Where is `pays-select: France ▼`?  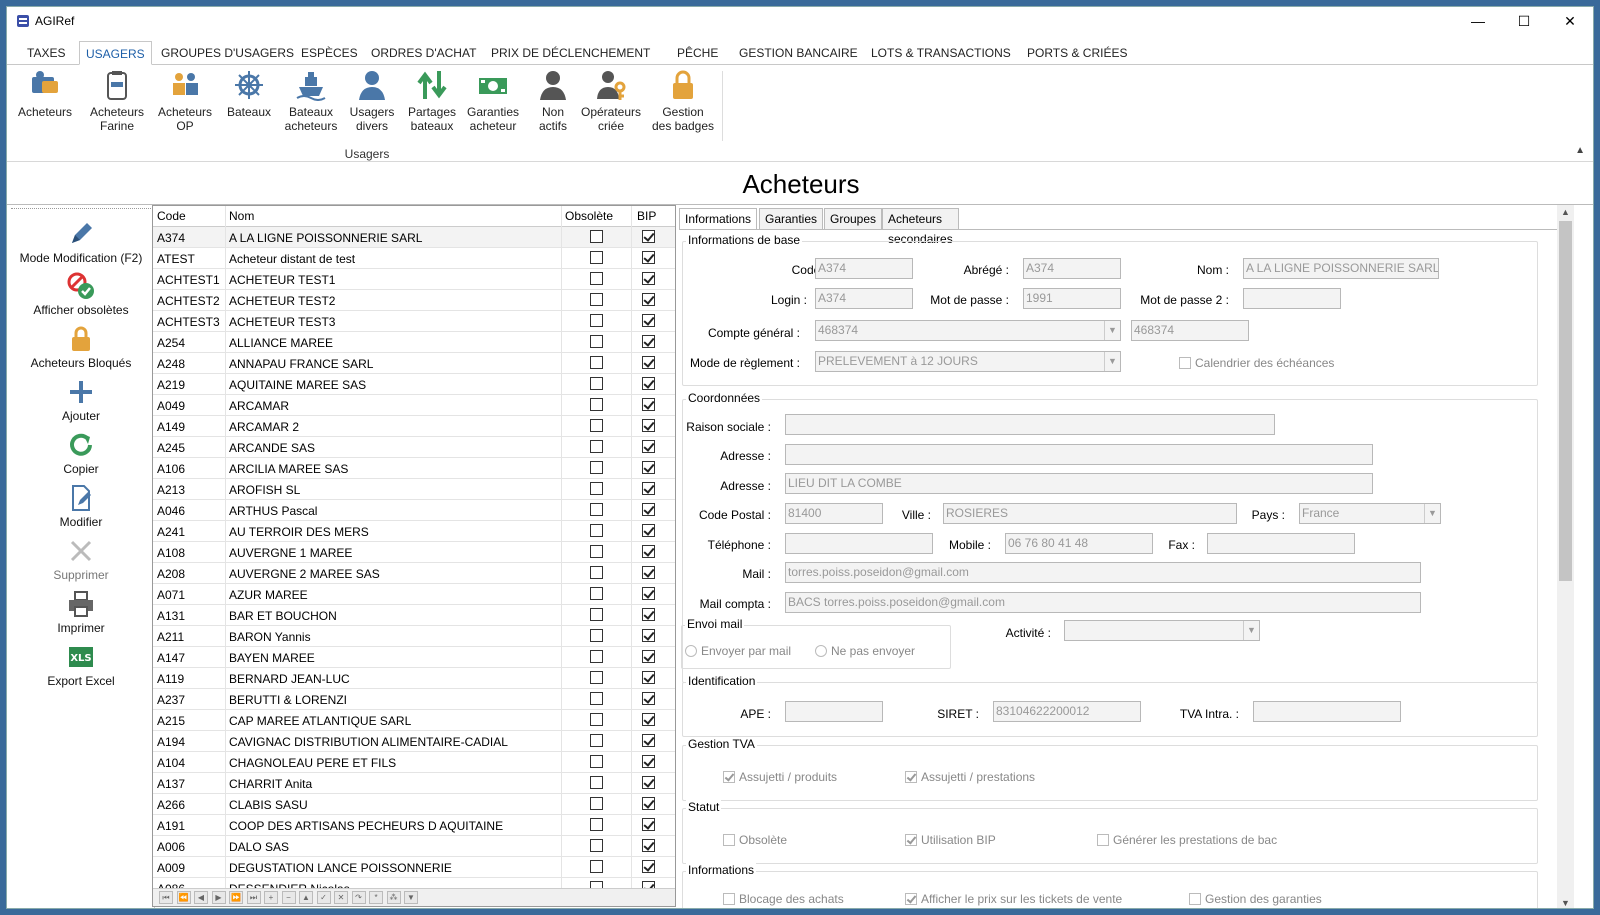
pays-select: France ▼ is located at coordinates (1370, 513).